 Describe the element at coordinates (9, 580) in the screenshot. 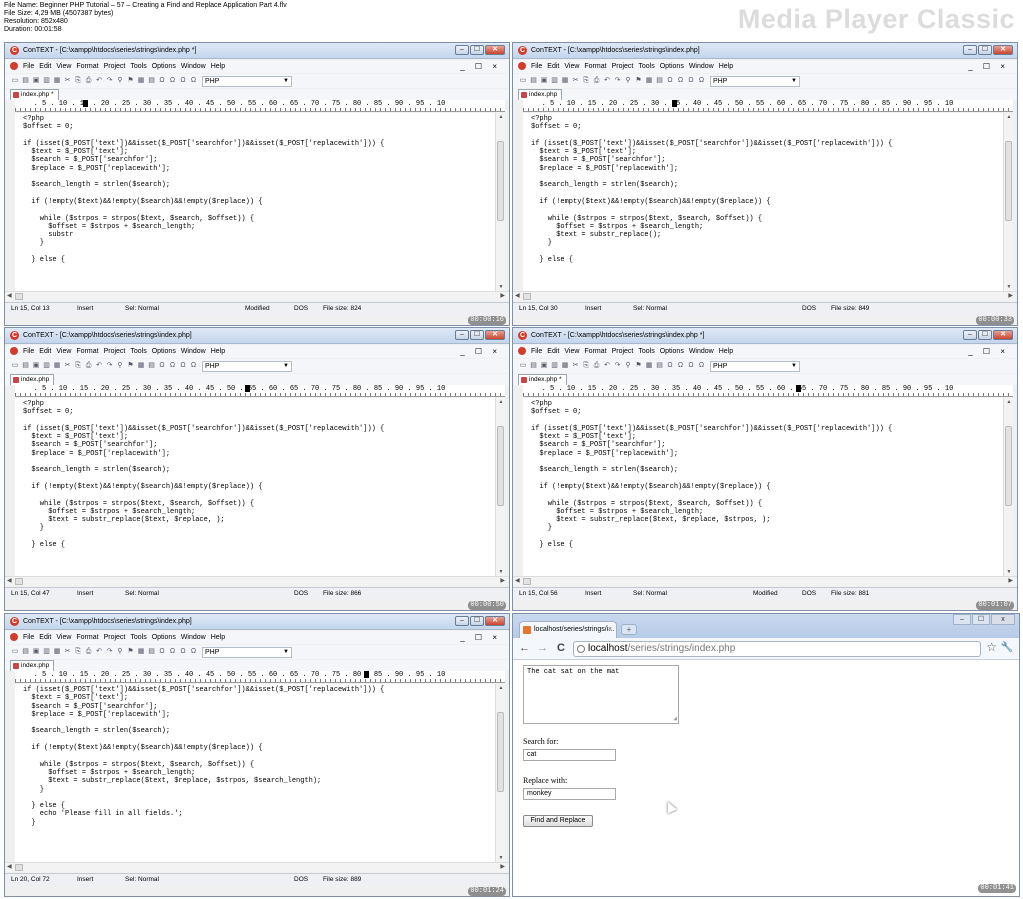

I see `scroll-left-icon: ◀` at that location.